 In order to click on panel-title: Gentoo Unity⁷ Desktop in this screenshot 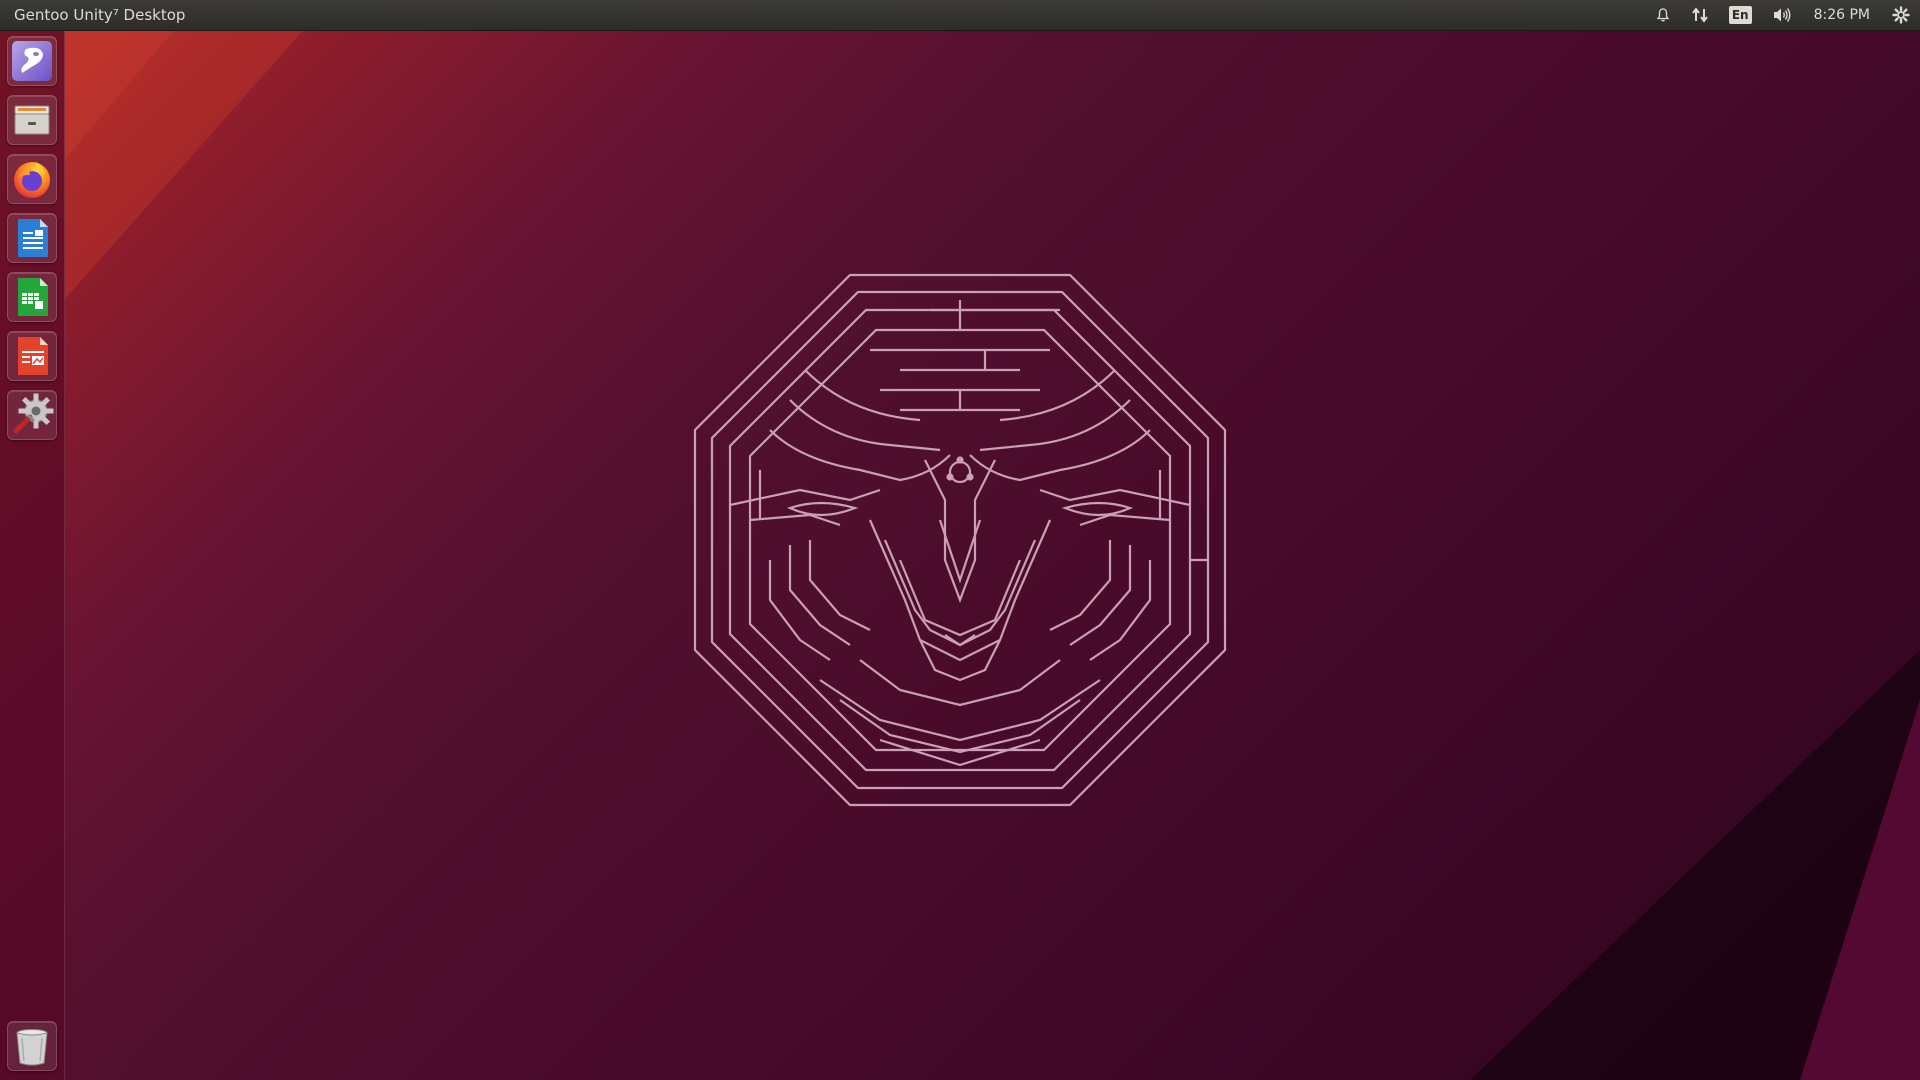, I will do `click(100, 15)`.